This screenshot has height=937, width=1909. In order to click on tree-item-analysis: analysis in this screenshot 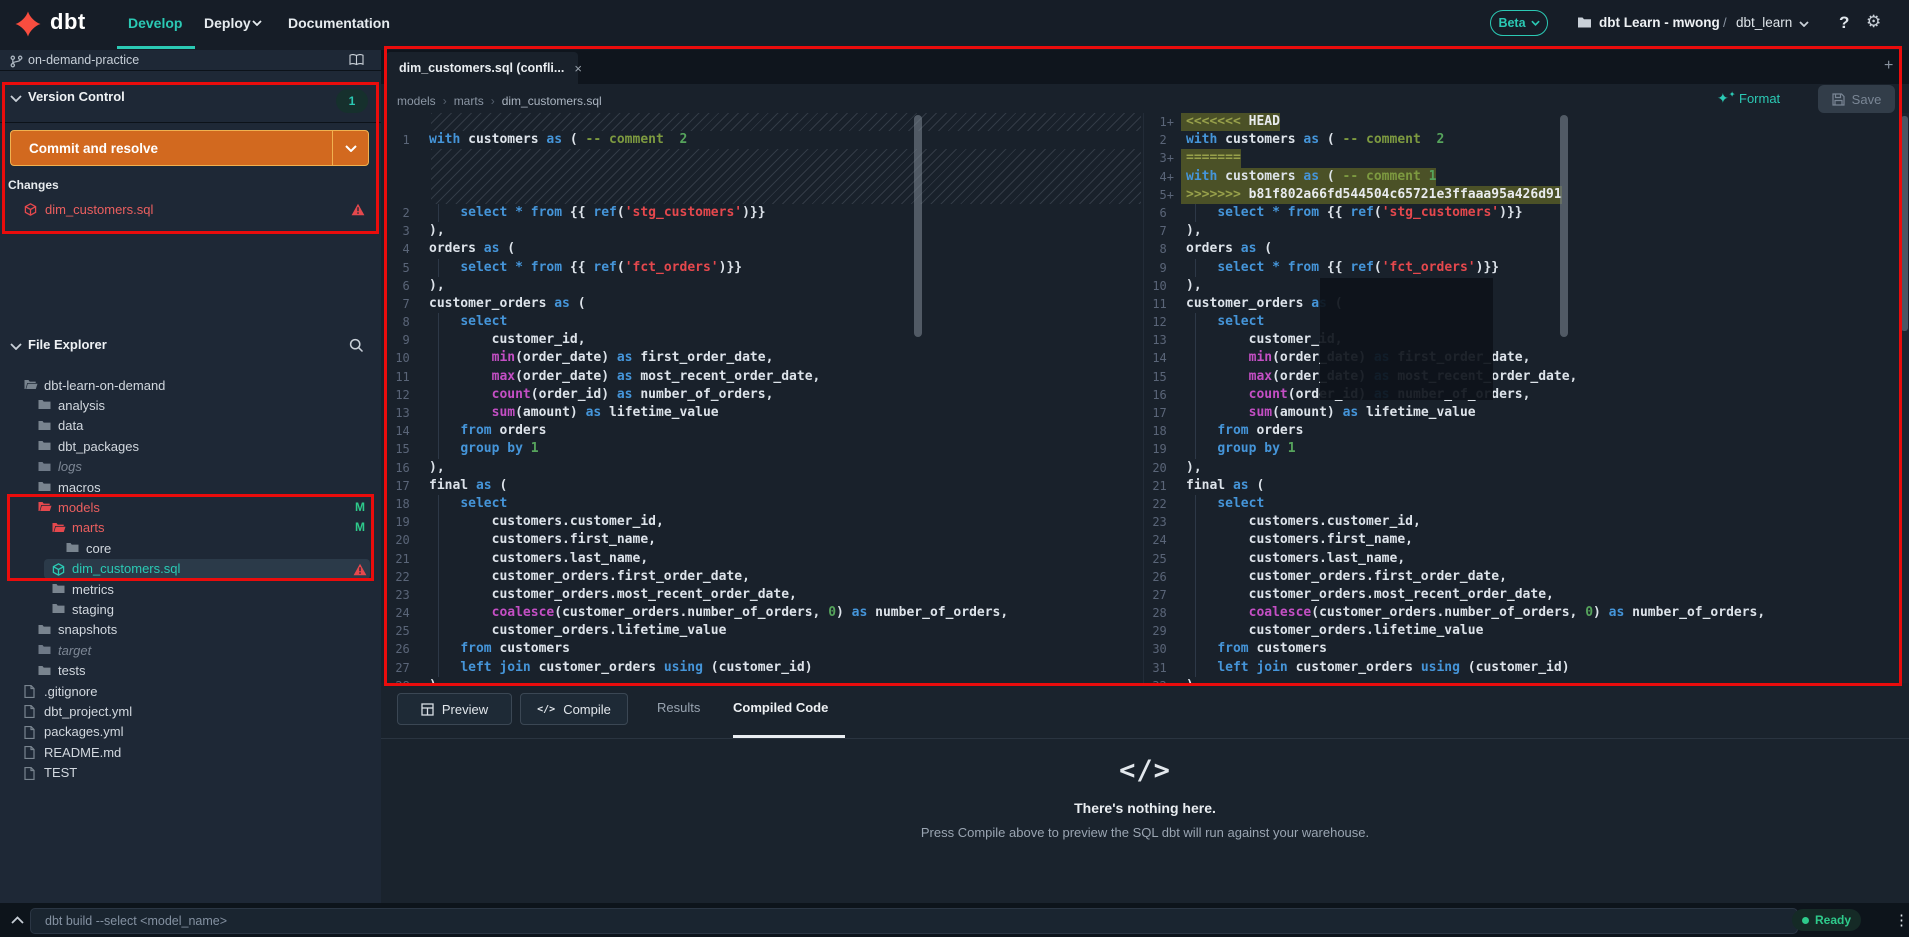, I will do `click(190, 405)`.